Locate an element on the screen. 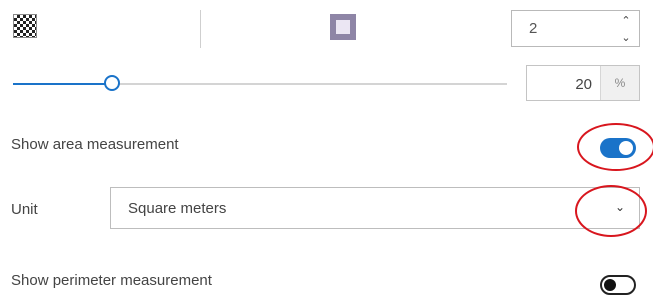 This screenshot has width=653, height=298. stepper-up-icon: ⌃ is located at coordinates (626, 20).